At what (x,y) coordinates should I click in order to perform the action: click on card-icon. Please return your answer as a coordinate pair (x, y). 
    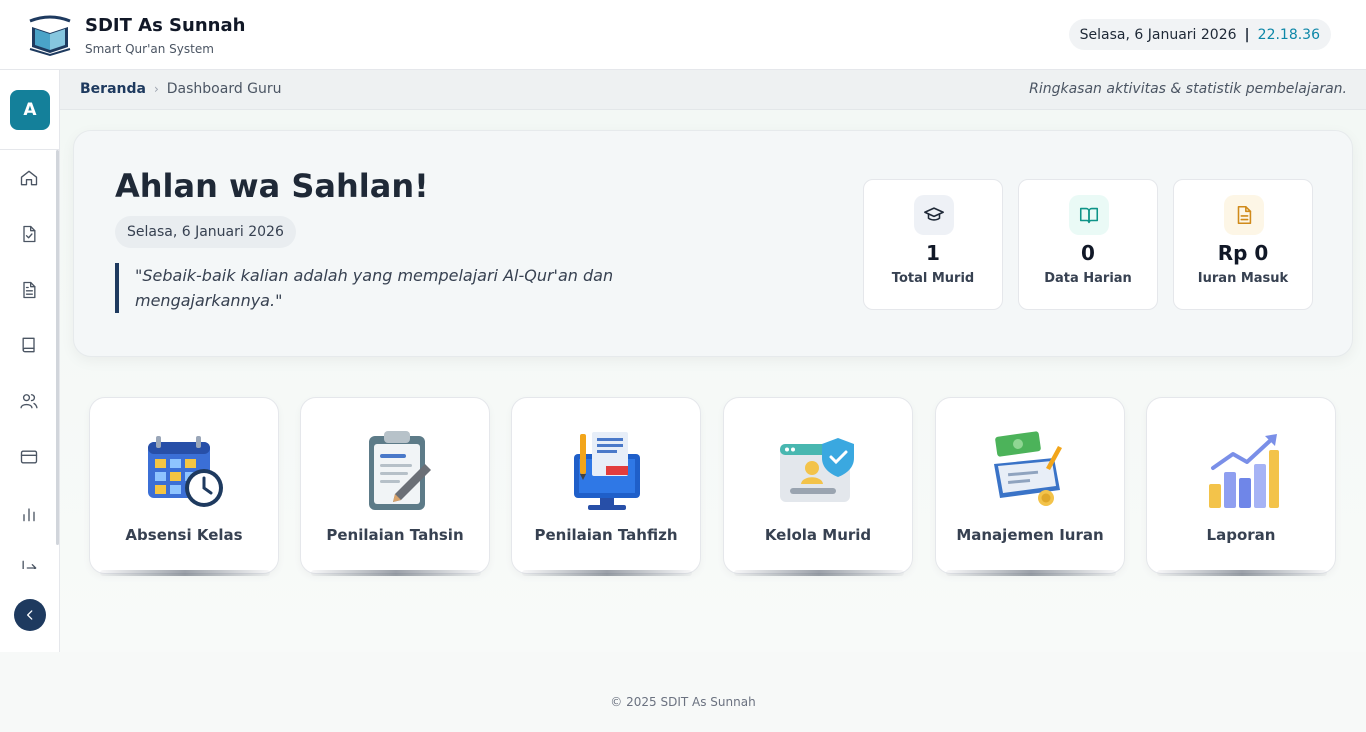
    Looking at the image, I should click on (29, 457).